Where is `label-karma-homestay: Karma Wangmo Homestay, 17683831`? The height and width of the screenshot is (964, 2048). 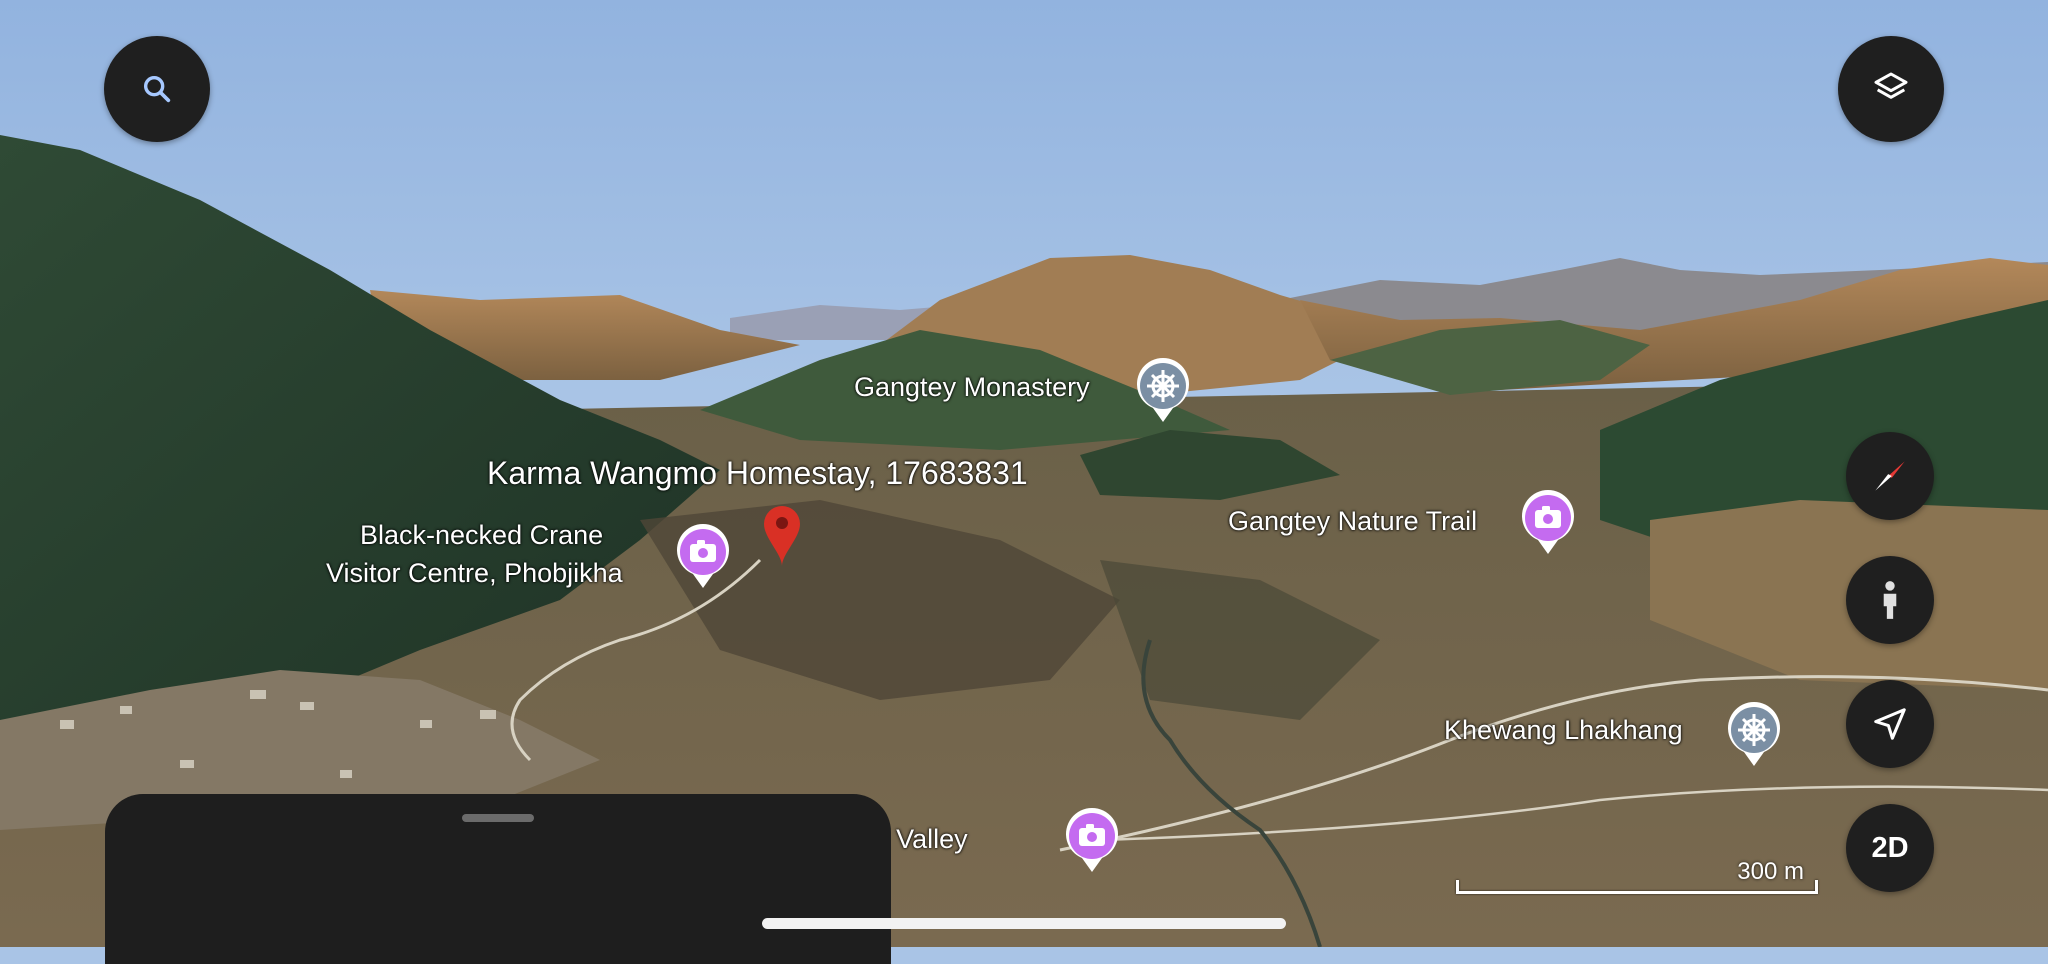 label-karma-homestay: Karma Wangmo Homestay, 17683831 is located at coordinates (757, 473).